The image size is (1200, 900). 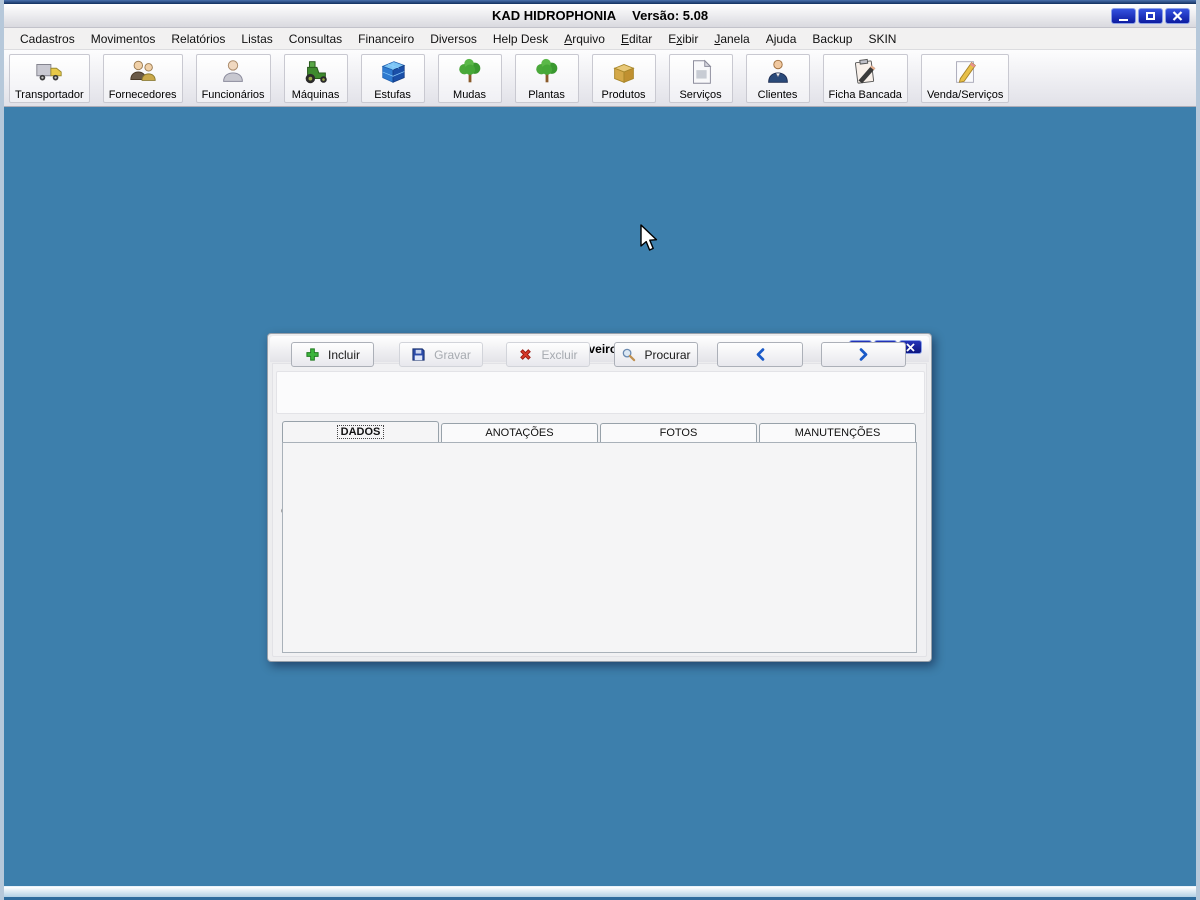 What do you see at coordinates (683, 39) in the screenshot?
I see `menu-item-exibir: Exibir` at bounding box center [683, 39].